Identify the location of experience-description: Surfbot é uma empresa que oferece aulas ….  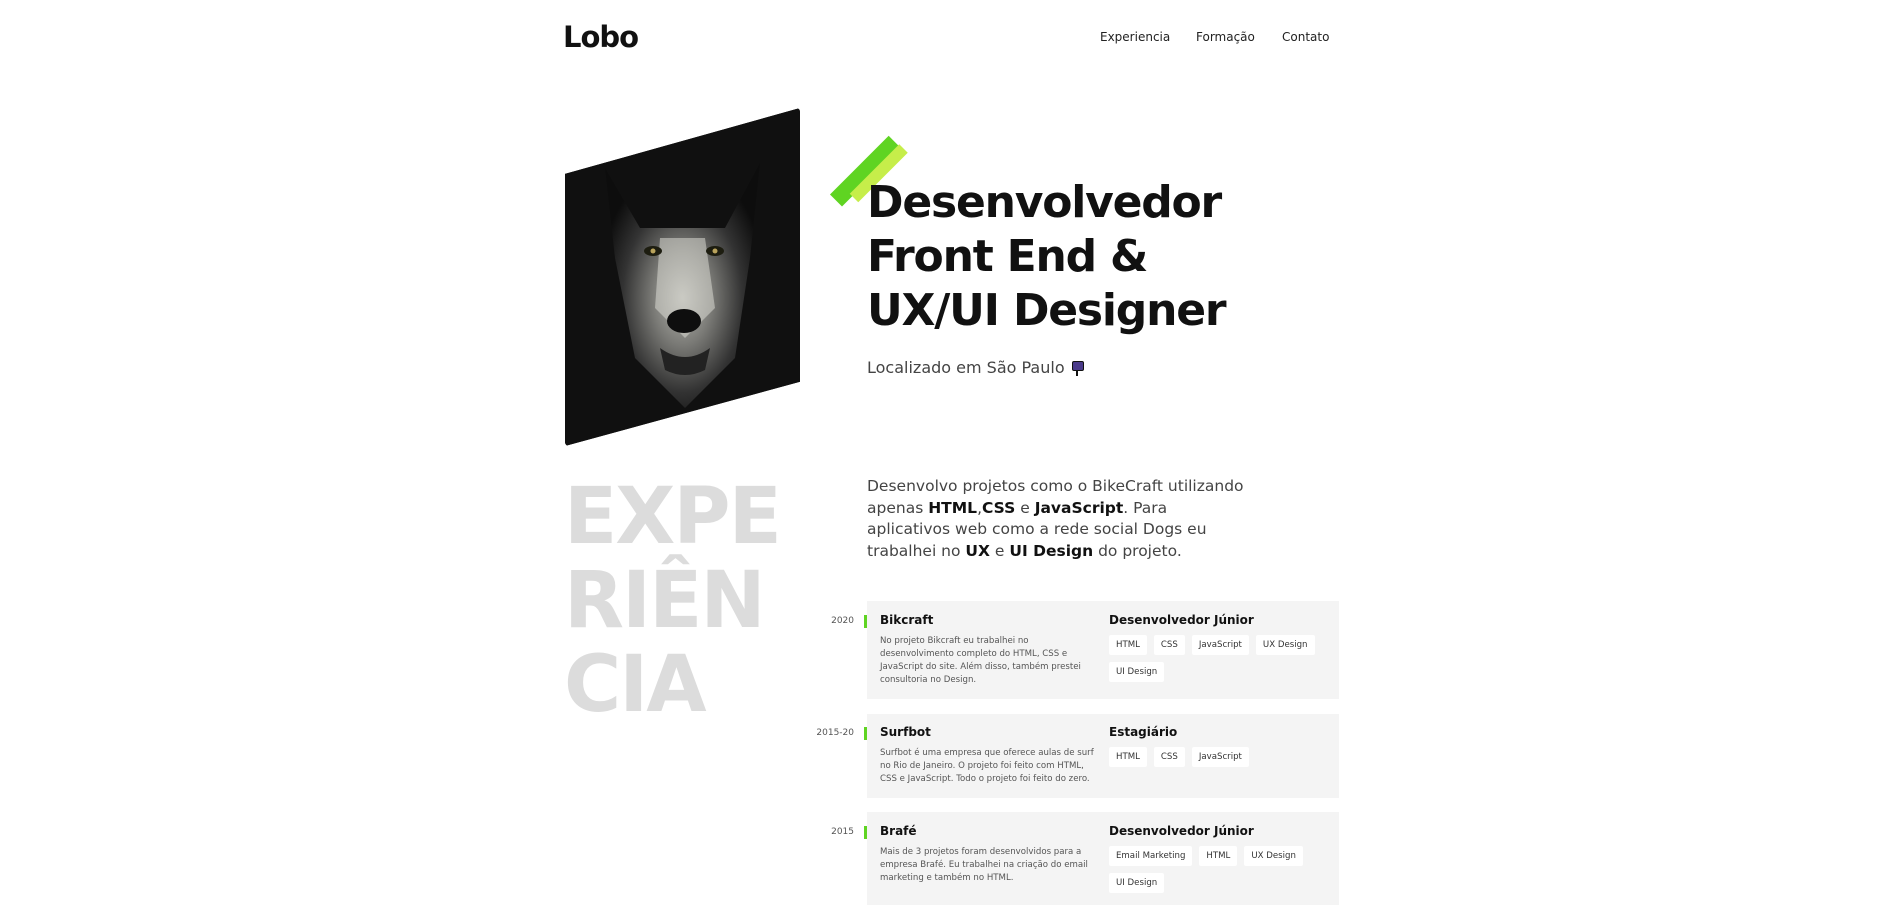
(987, 766).